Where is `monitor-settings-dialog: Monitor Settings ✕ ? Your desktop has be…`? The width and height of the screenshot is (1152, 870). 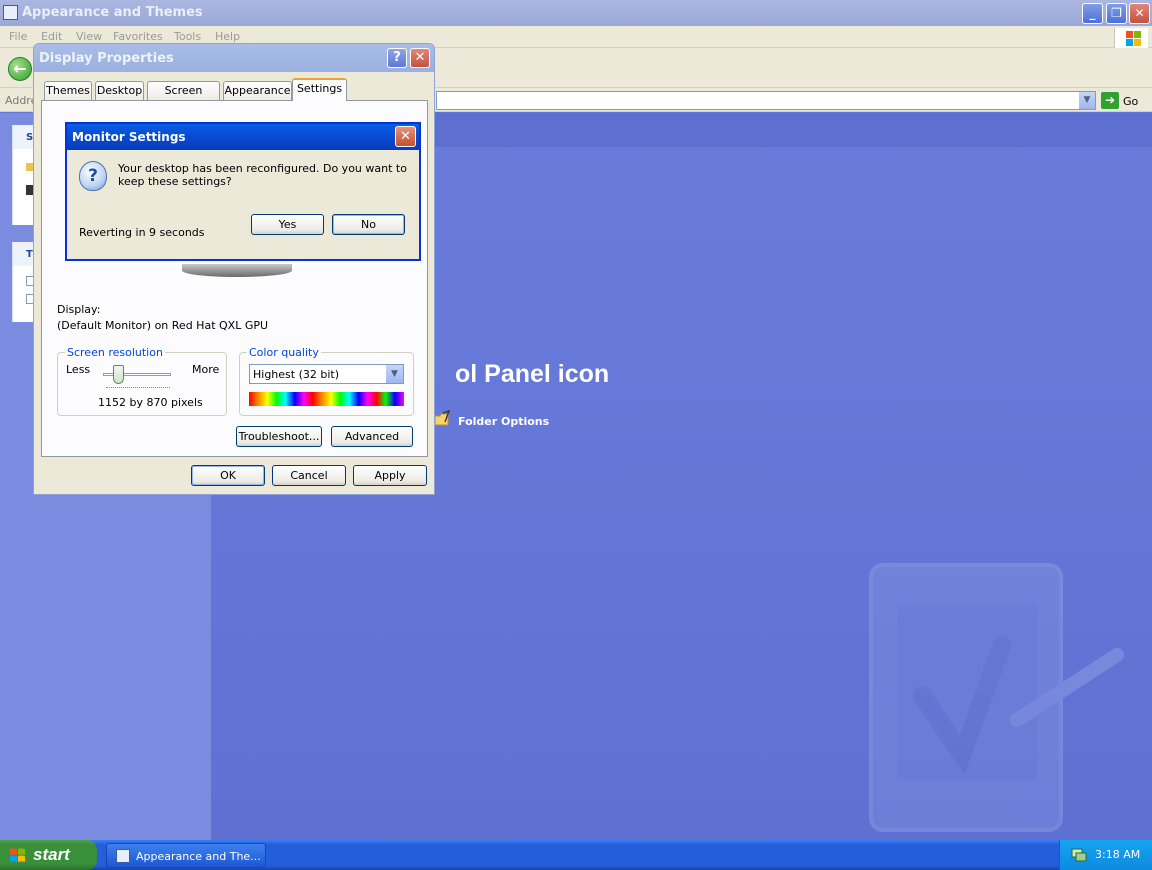
monitor-settings-dialog: Monitor Settings ✕ ? Your desktop has be… is located at coordinates (243, 191).